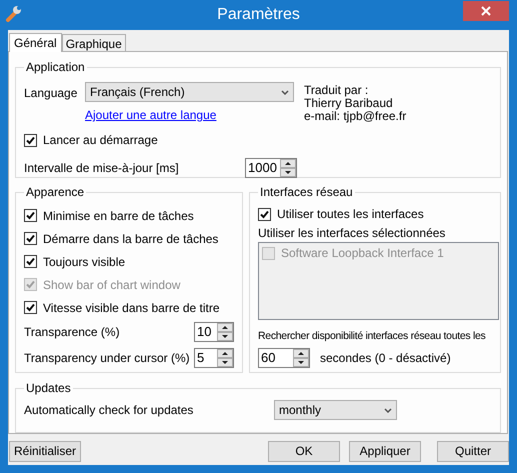 The height and width of the screenshot is (473, 517). Describe the element at coordinates (55, 192) in the screenshot. I see `group-title: Apparence` at that location.